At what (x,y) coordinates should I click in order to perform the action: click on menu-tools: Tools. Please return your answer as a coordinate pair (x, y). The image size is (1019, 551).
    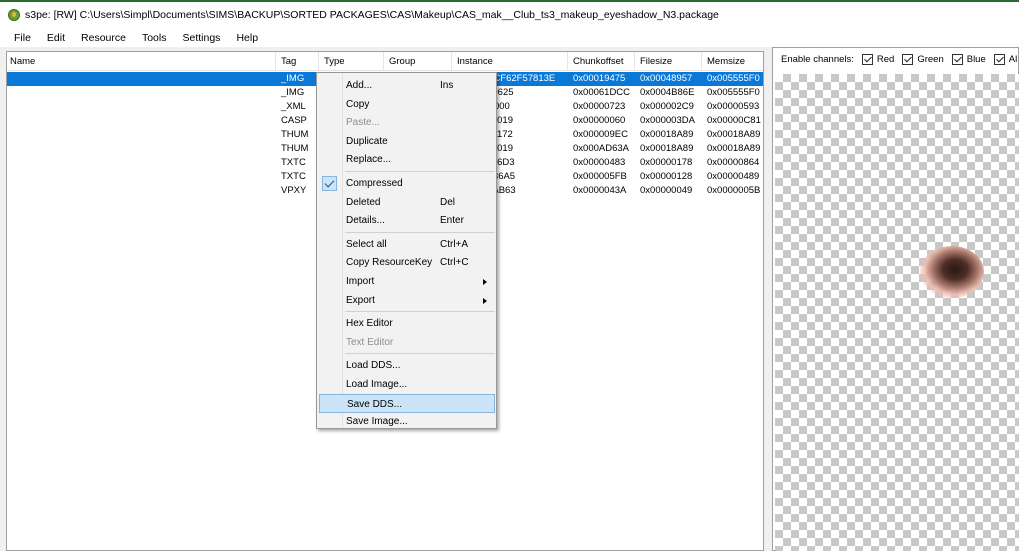
    Looking at the image, I should click on (154, 38).